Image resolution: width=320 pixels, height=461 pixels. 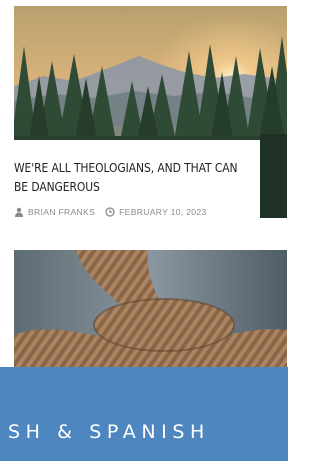 I want to click on post-author: BRIAN FRANKS, so click(x=61, y=212).